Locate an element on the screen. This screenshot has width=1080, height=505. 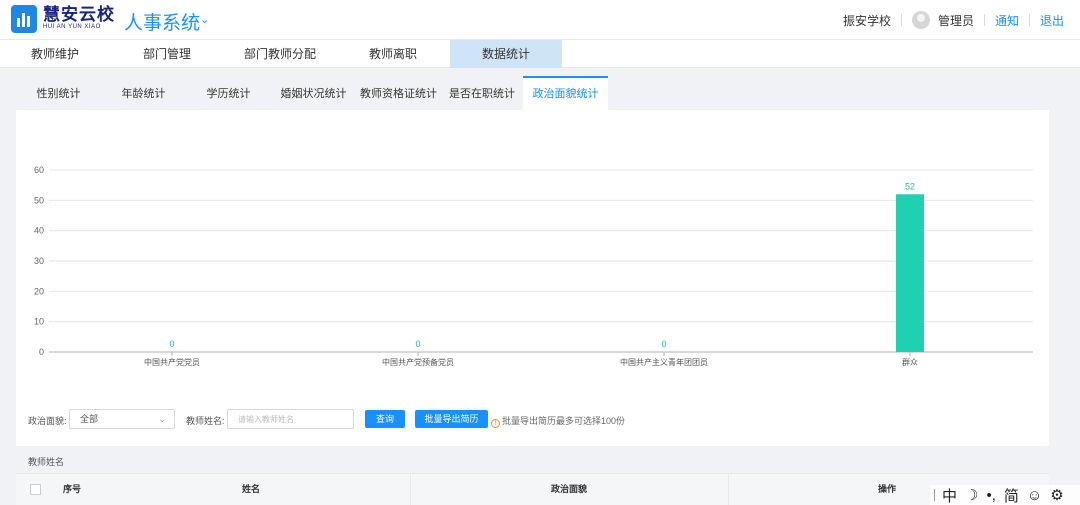
notify-link: 通知 is located at coordinates (1007, 20).